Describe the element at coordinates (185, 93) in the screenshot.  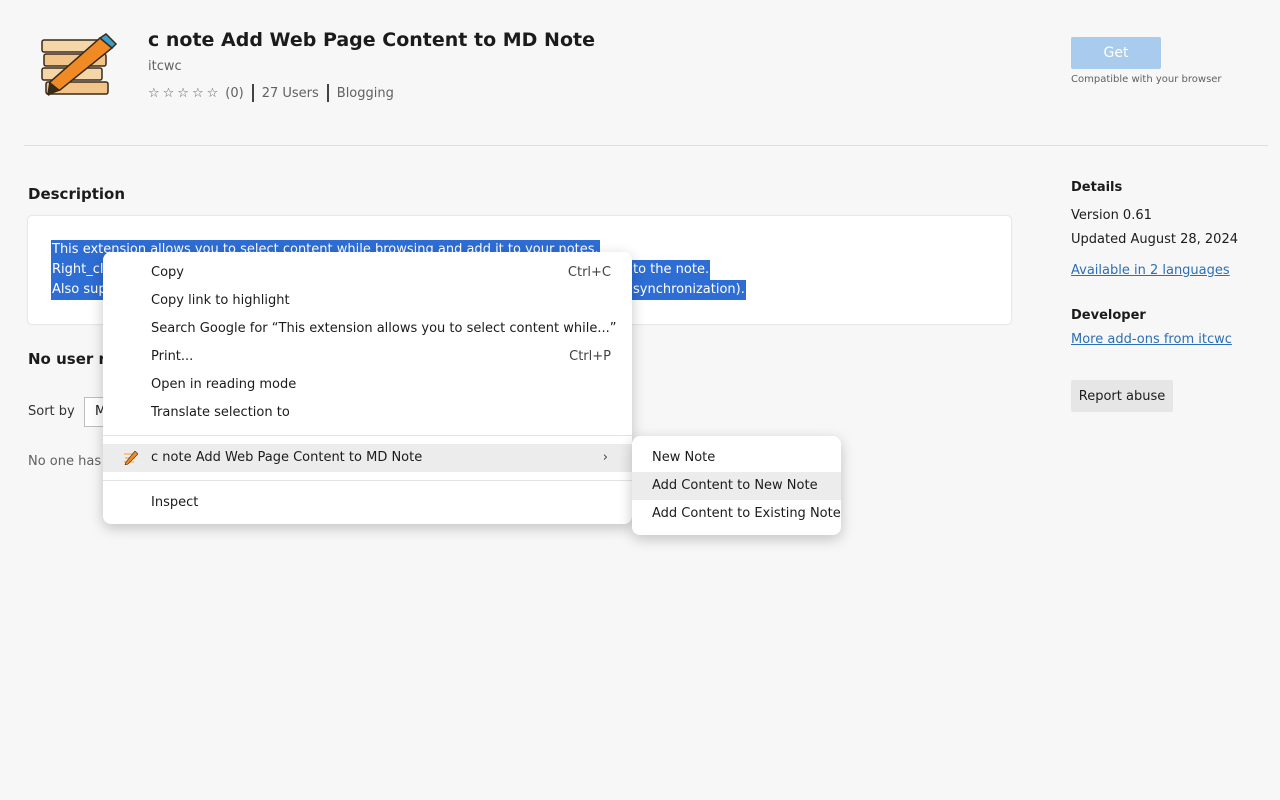
I see `rating-stars: ☆☆☆☆☆` at that location.